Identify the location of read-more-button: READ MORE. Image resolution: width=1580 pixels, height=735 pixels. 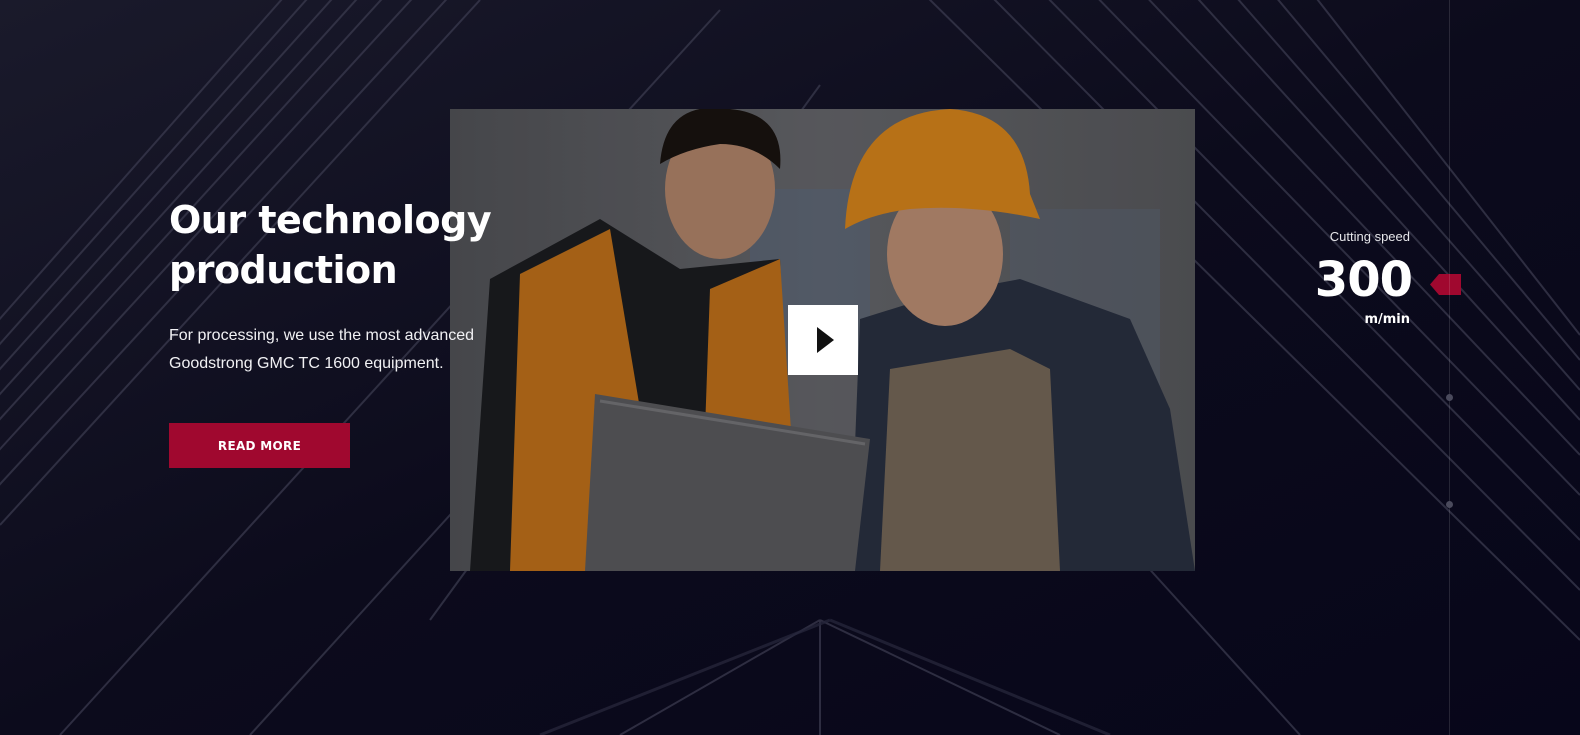
(259, 445).